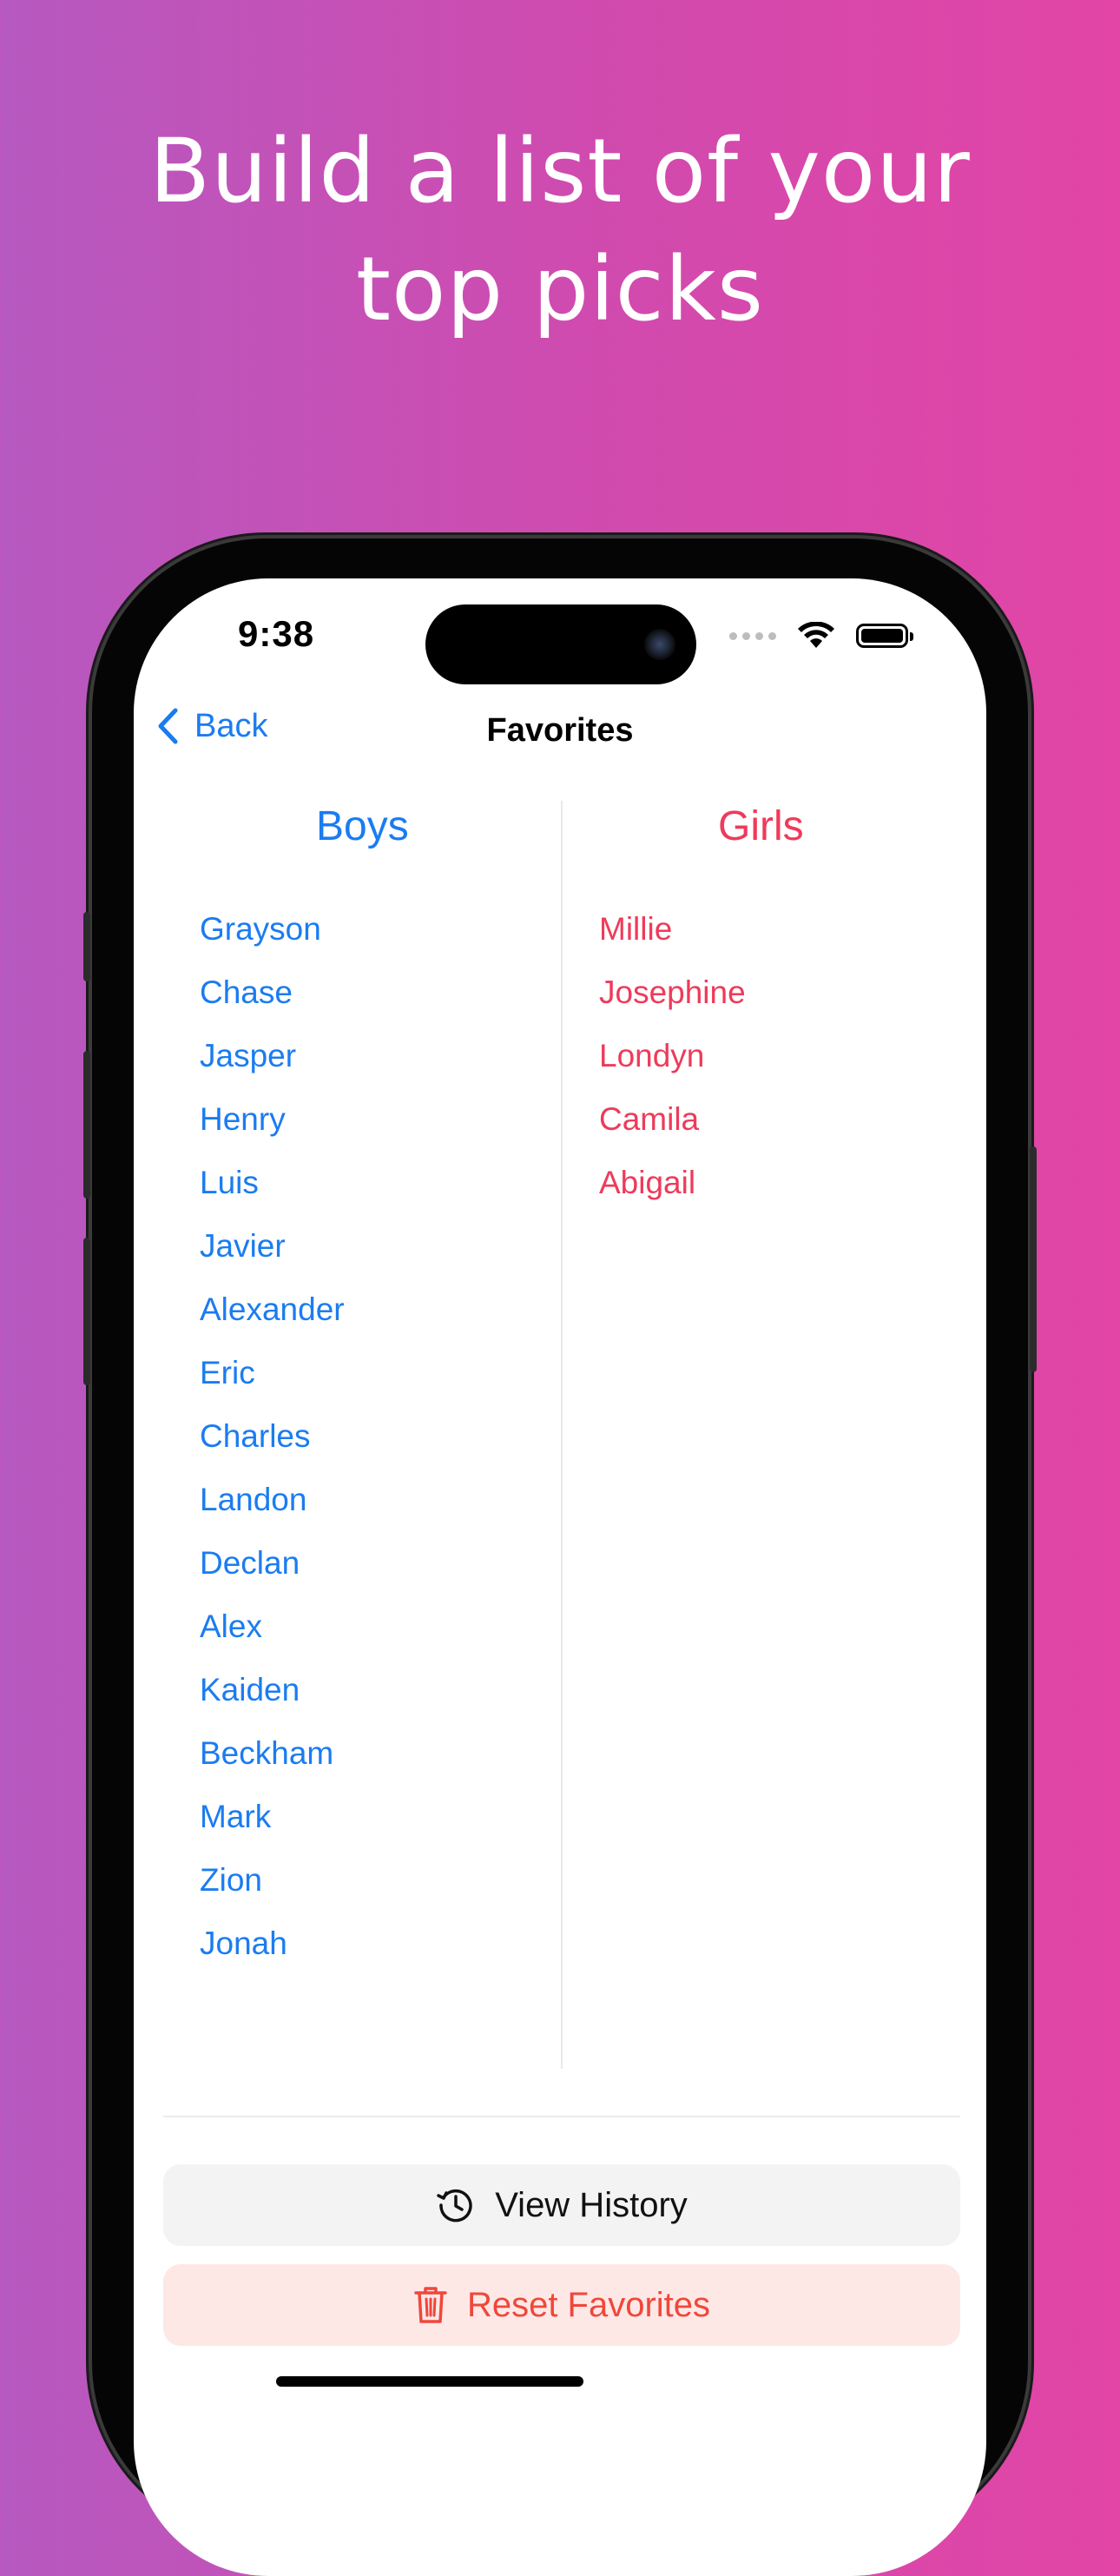 The image size is (1120, 2576). Describe the element at coordinates (560, 171) in the screenshot. I see `headline-line-1: Build a list of your` at that location.